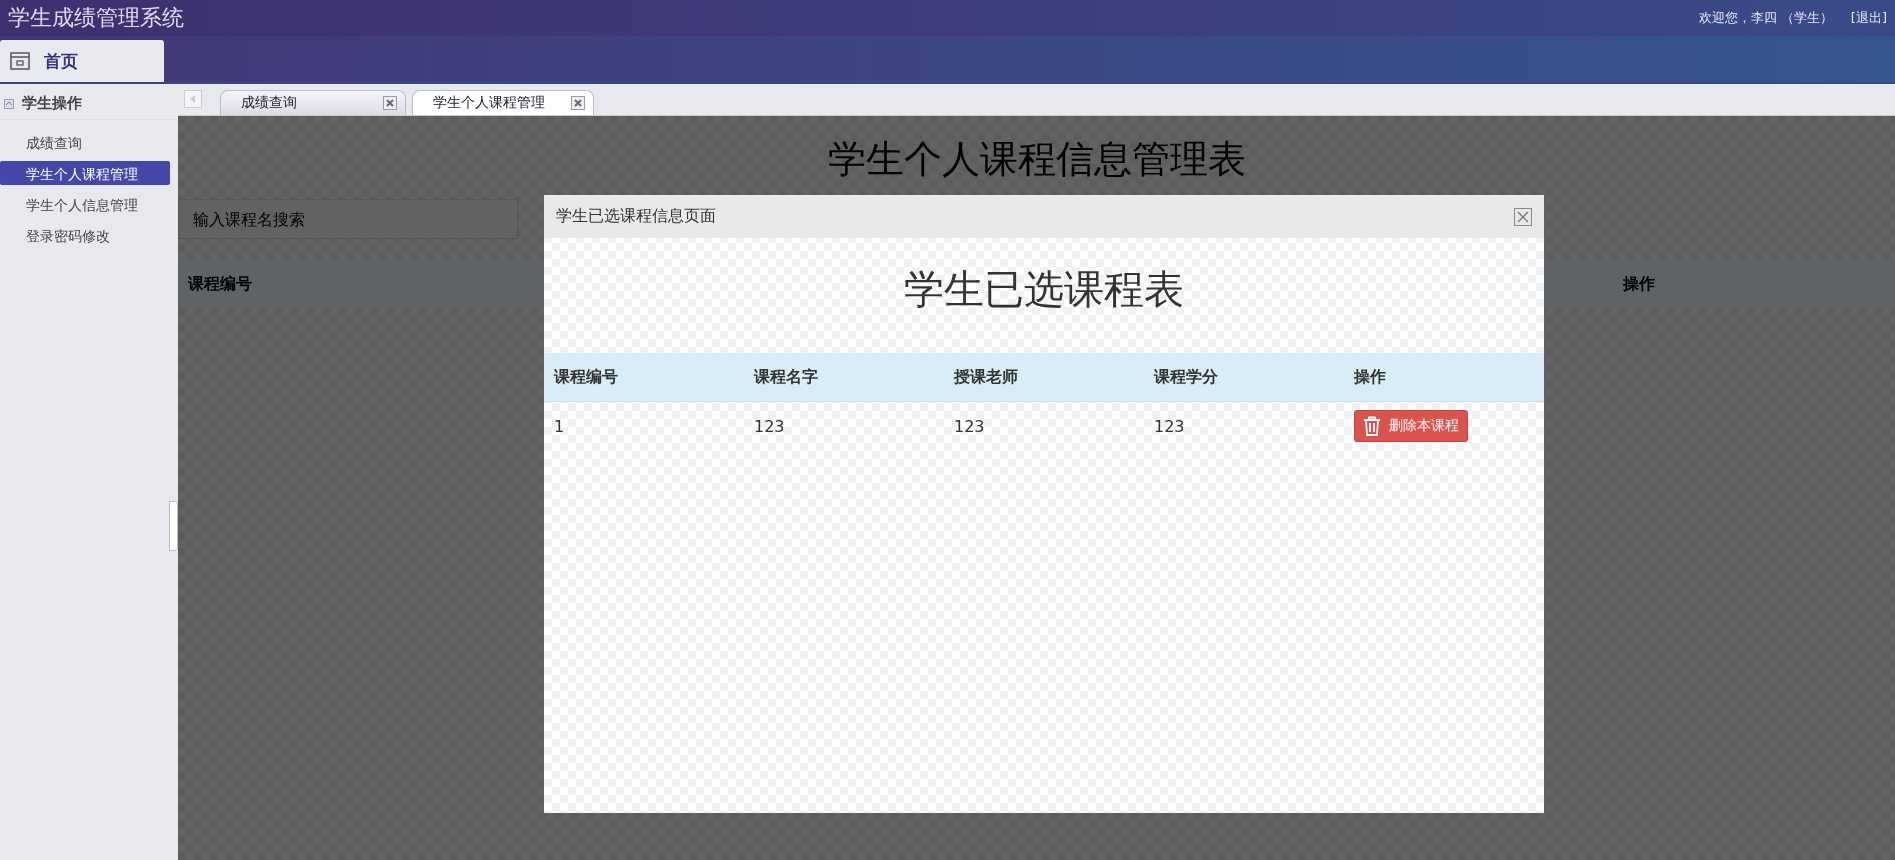  I want to click on column-header: 课程名字, so click(844, 377).